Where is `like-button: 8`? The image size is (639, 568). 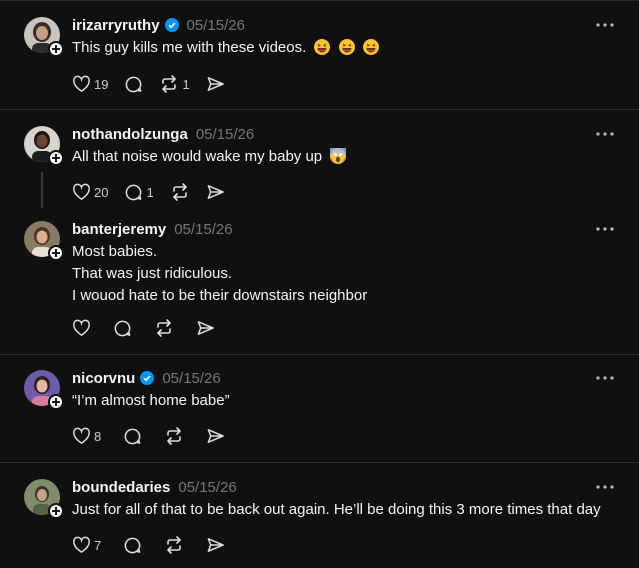 like-button: 8 is located at coordinates (86, 436).